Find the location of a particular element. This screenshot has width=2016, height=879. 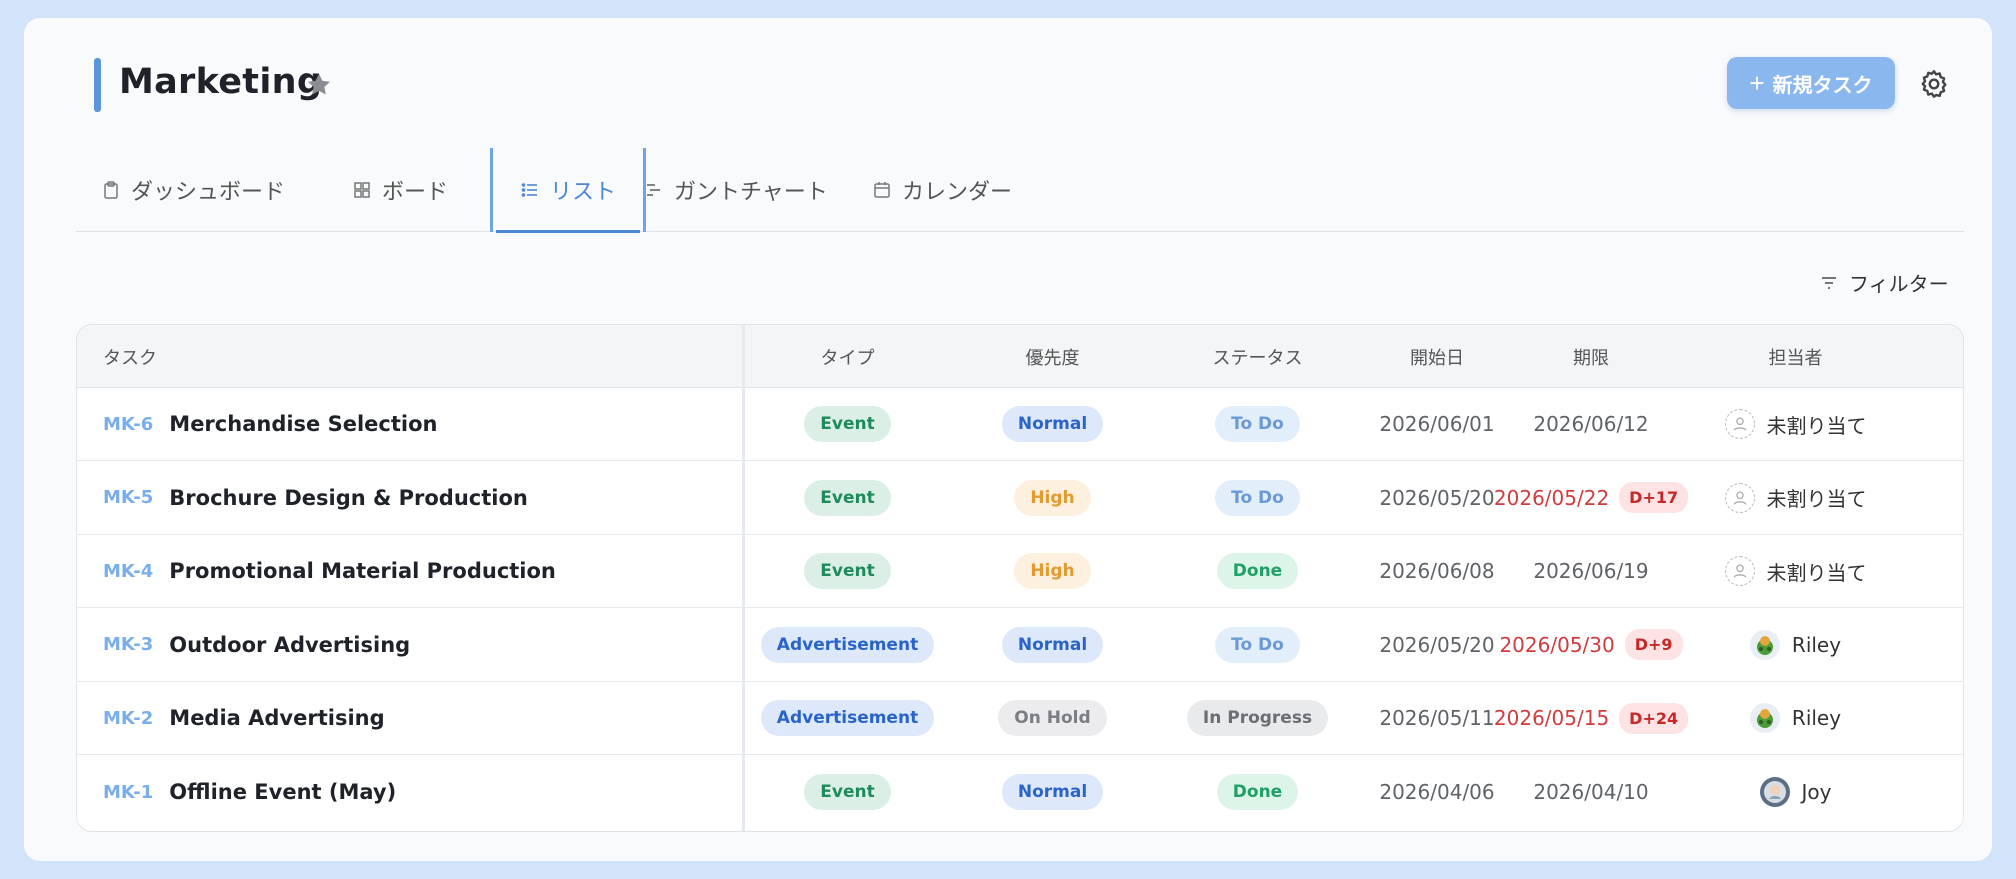

column-header-due: 期限 is located at coordinates (1591, 356).